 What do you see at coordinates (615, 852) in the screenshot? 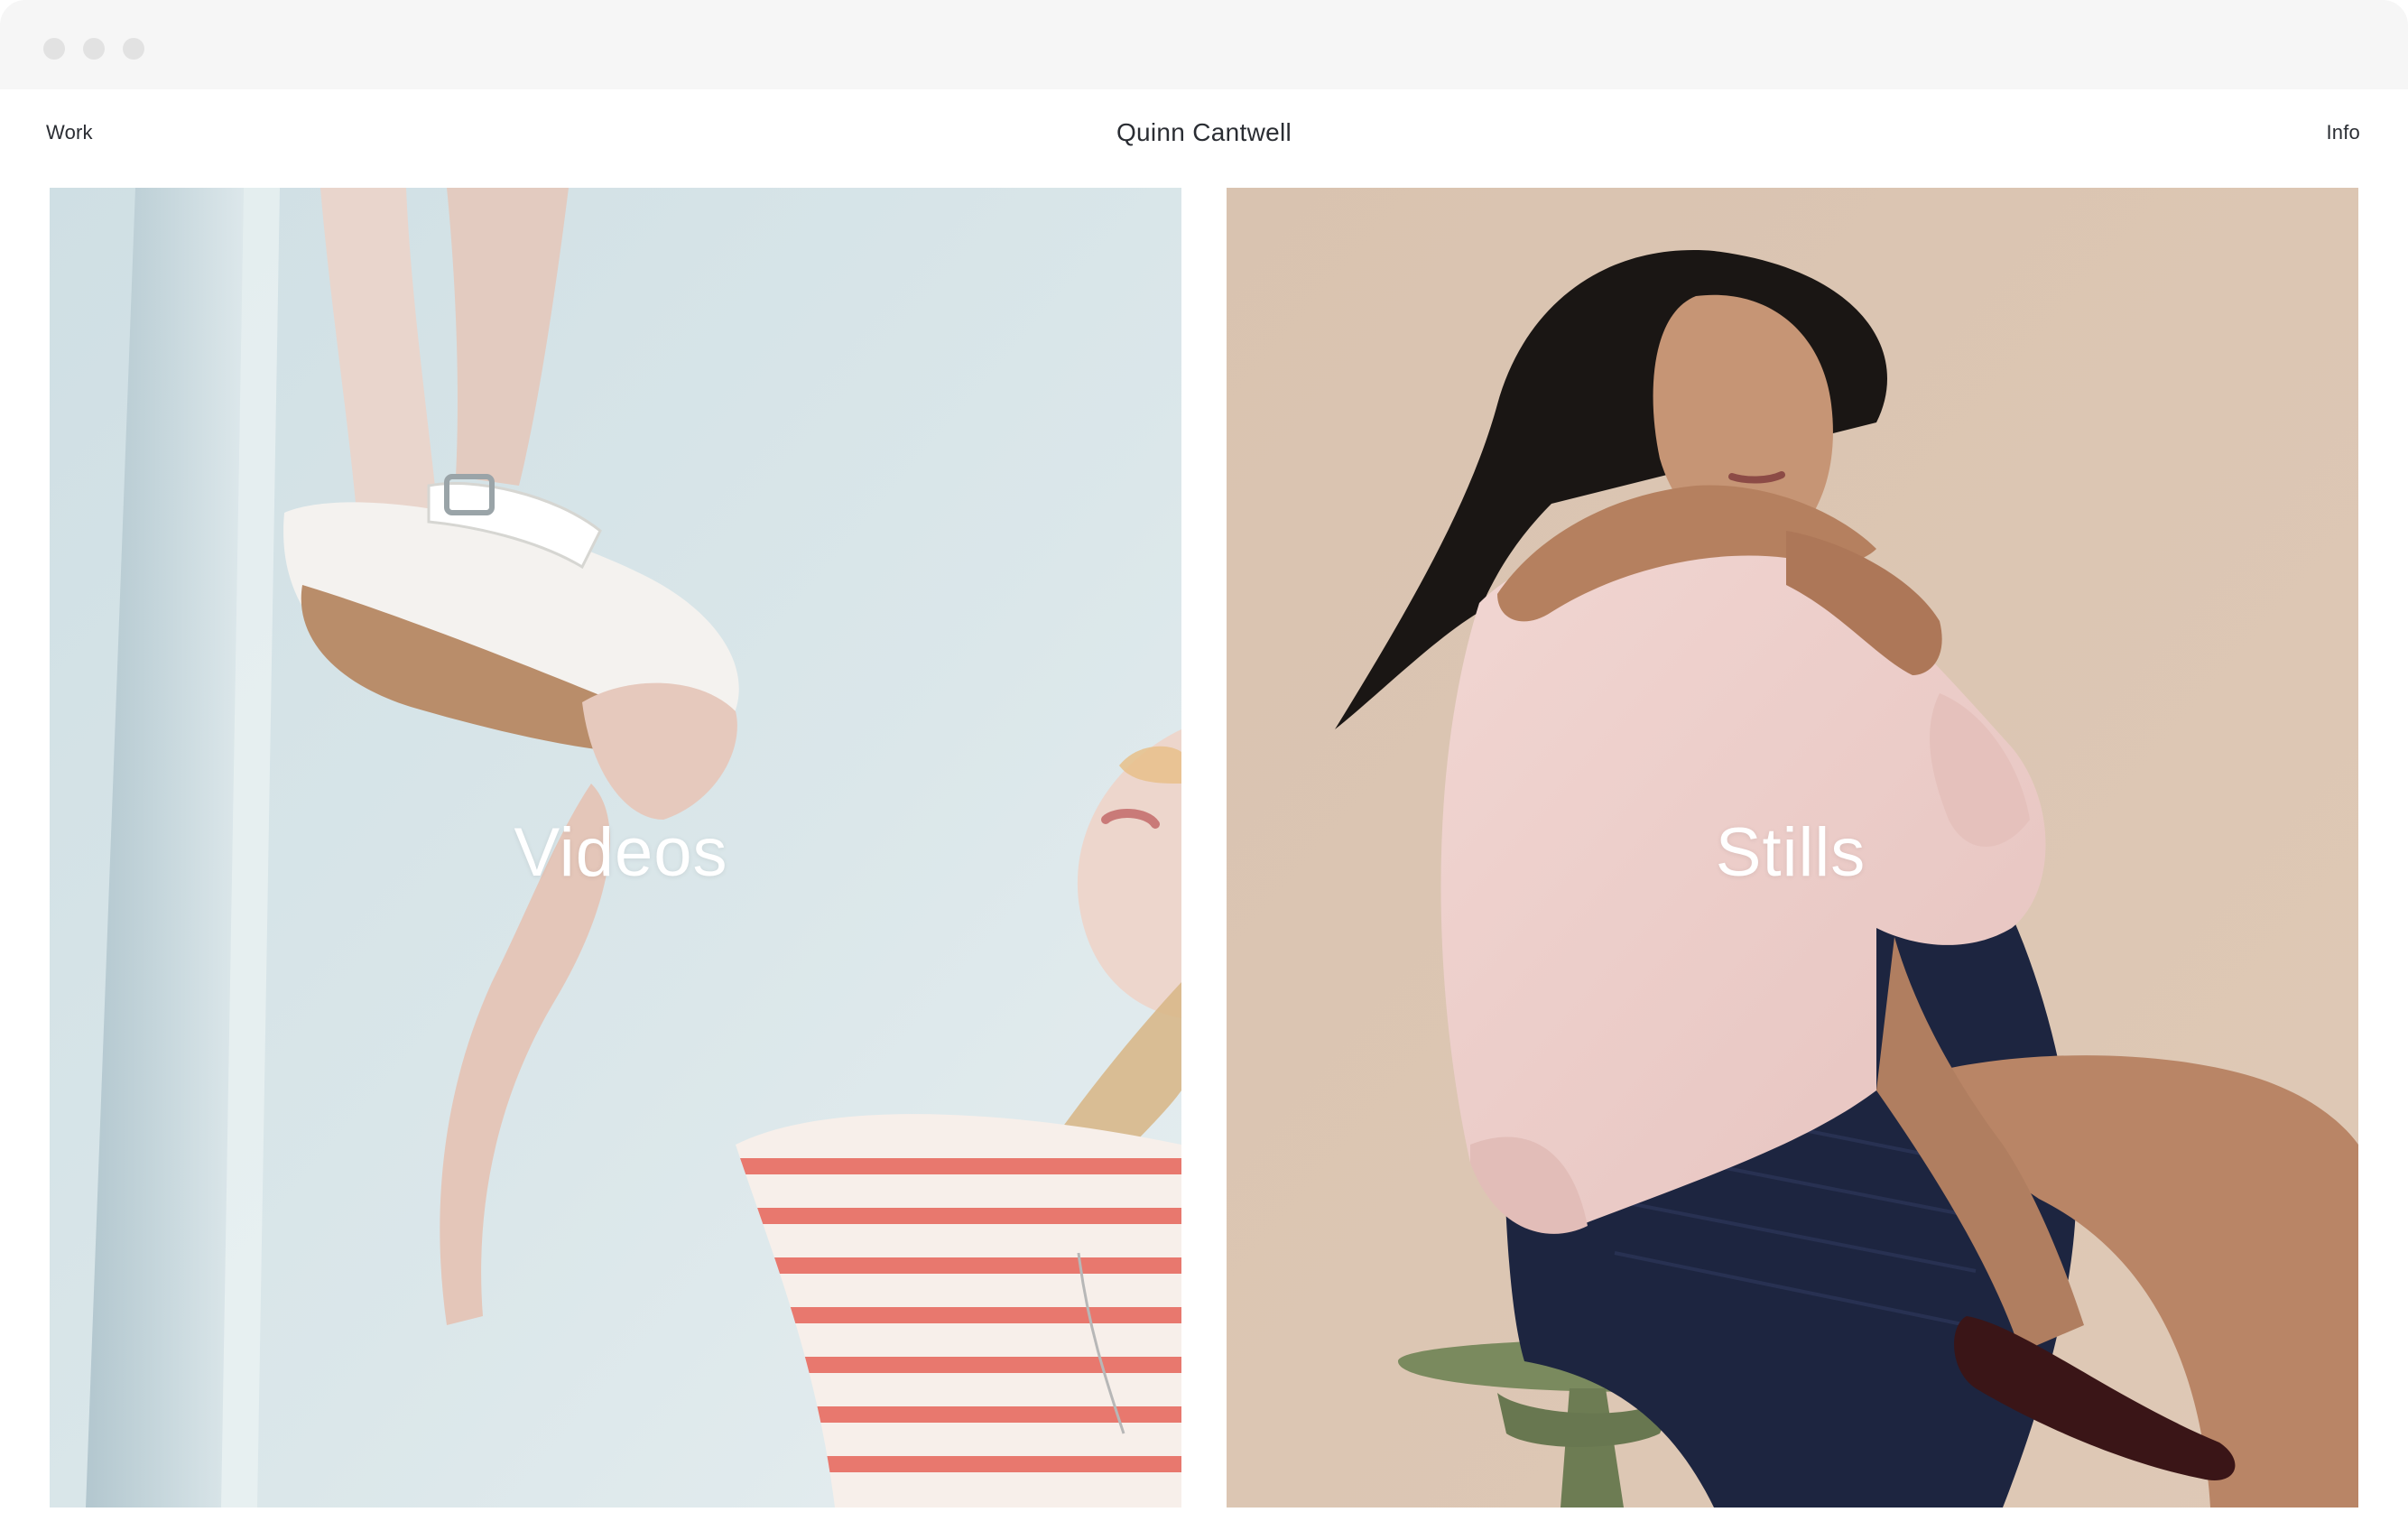
I see `videos-label: Videos` at bounding box center [615, 852].